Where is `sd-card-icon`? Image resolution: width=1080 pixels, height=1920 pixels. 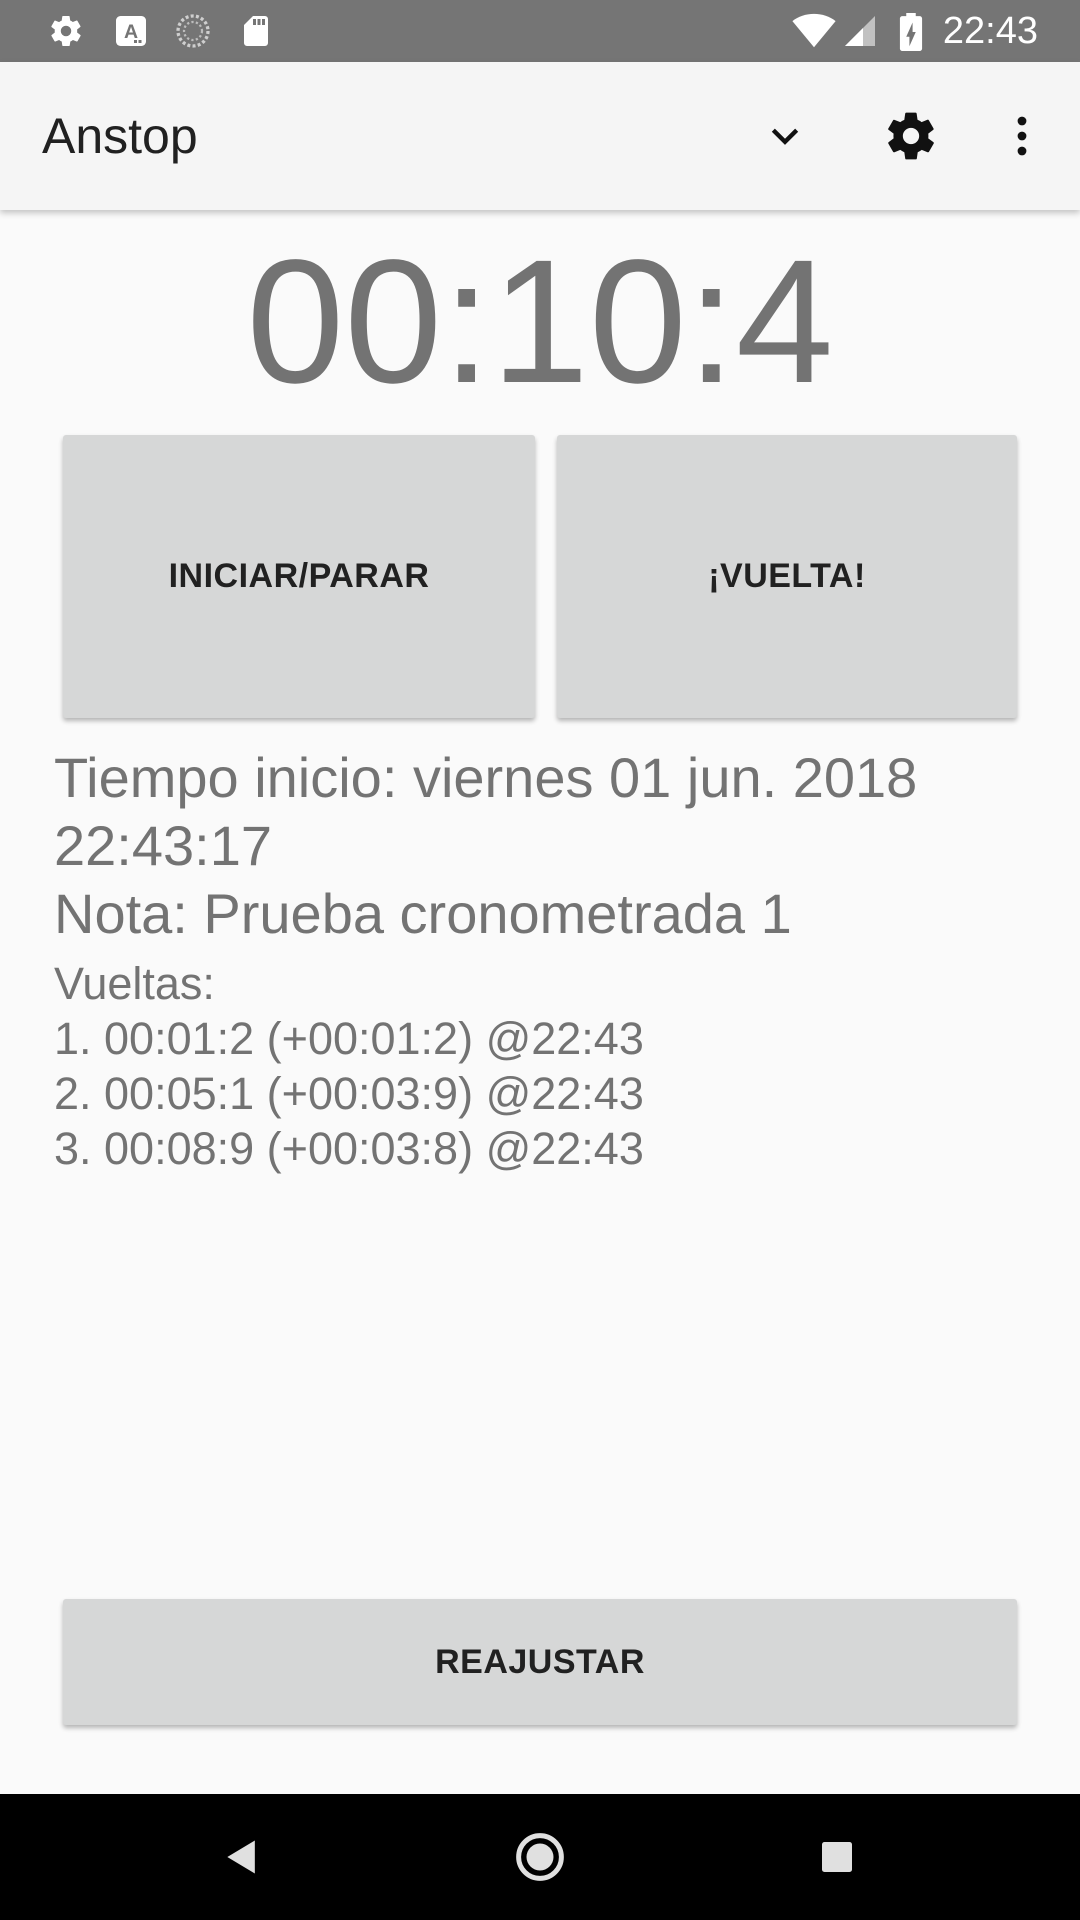 sd-card-icon is located at coordinates (256, 31).